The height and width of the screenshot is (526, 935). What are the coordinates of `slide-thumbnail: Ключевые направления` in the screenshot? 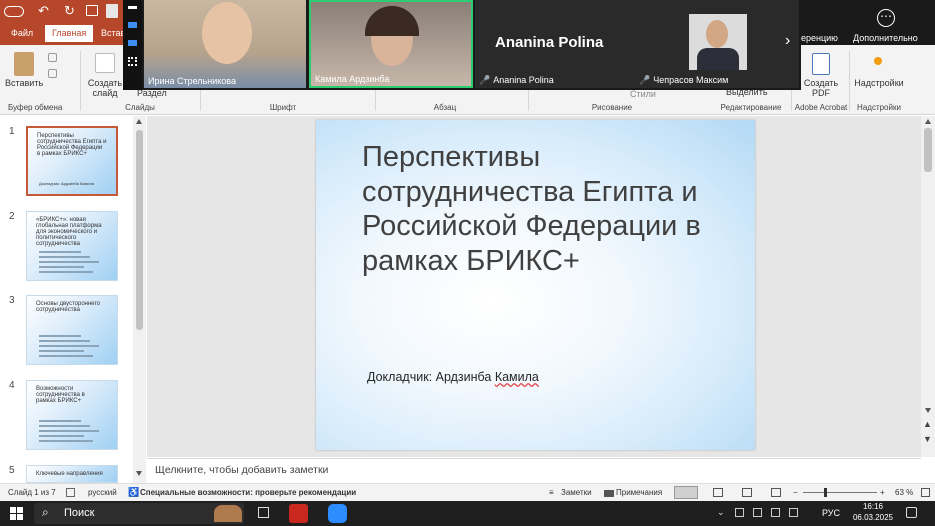 It's located at (72, 474).